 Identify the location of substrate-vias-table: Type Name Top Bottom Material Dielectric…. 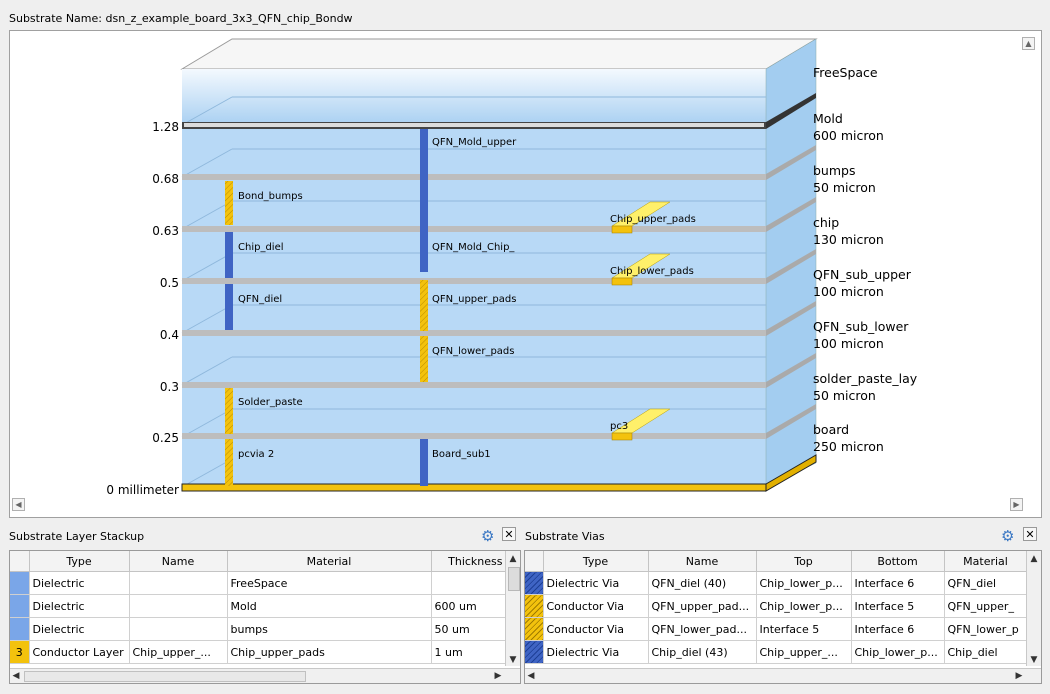
(783, 617).